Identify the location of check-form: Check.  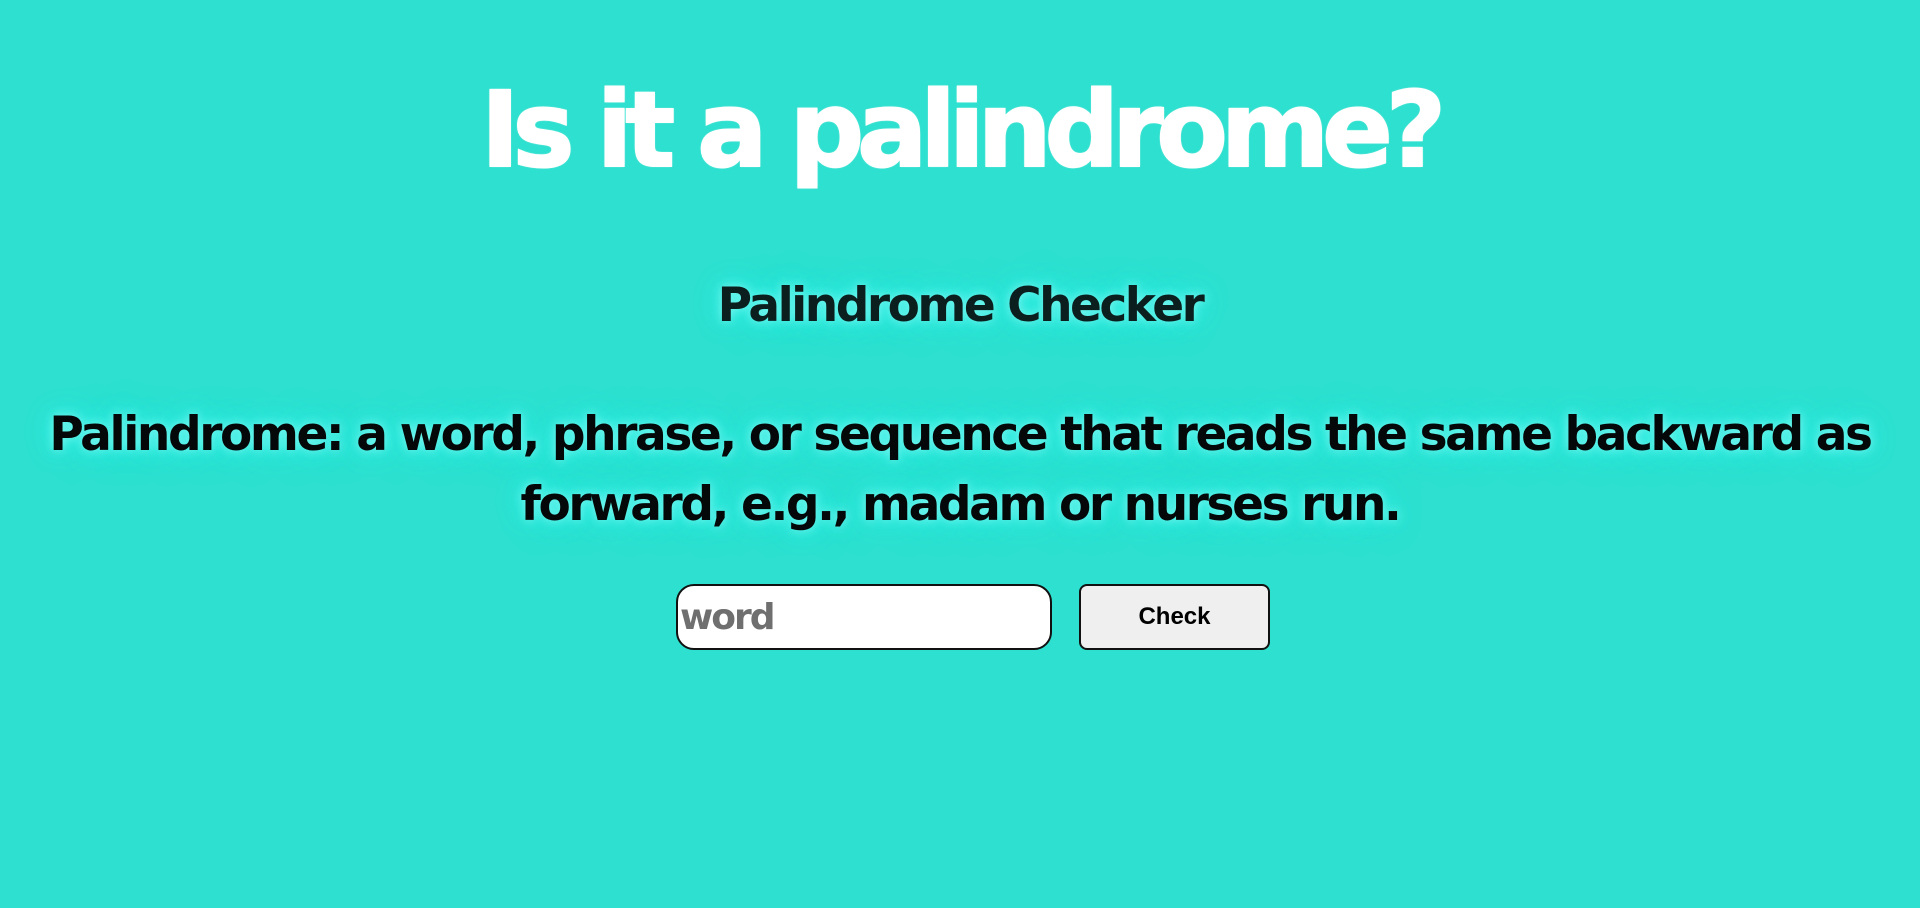
(973, 617).